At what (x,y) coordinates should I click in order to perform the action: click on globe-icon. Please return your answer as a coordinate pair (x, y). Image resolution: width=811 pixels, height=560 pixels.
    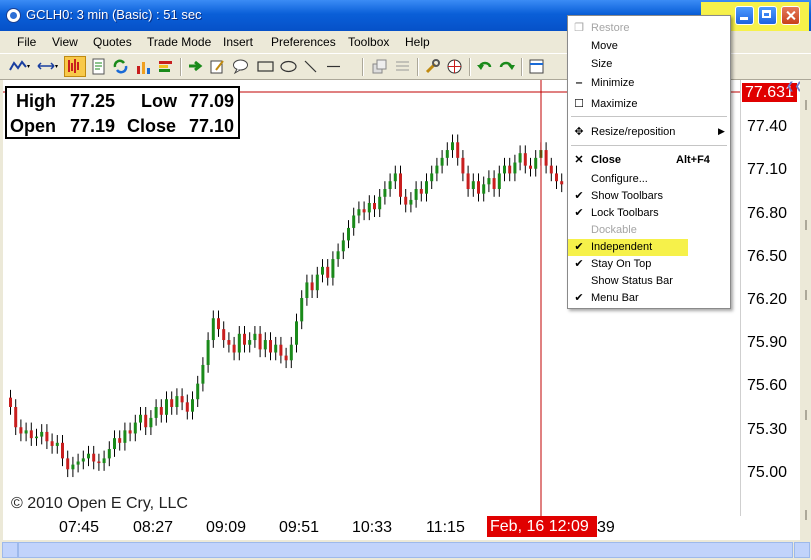
    Looking at the image, I should click on (454, 66).